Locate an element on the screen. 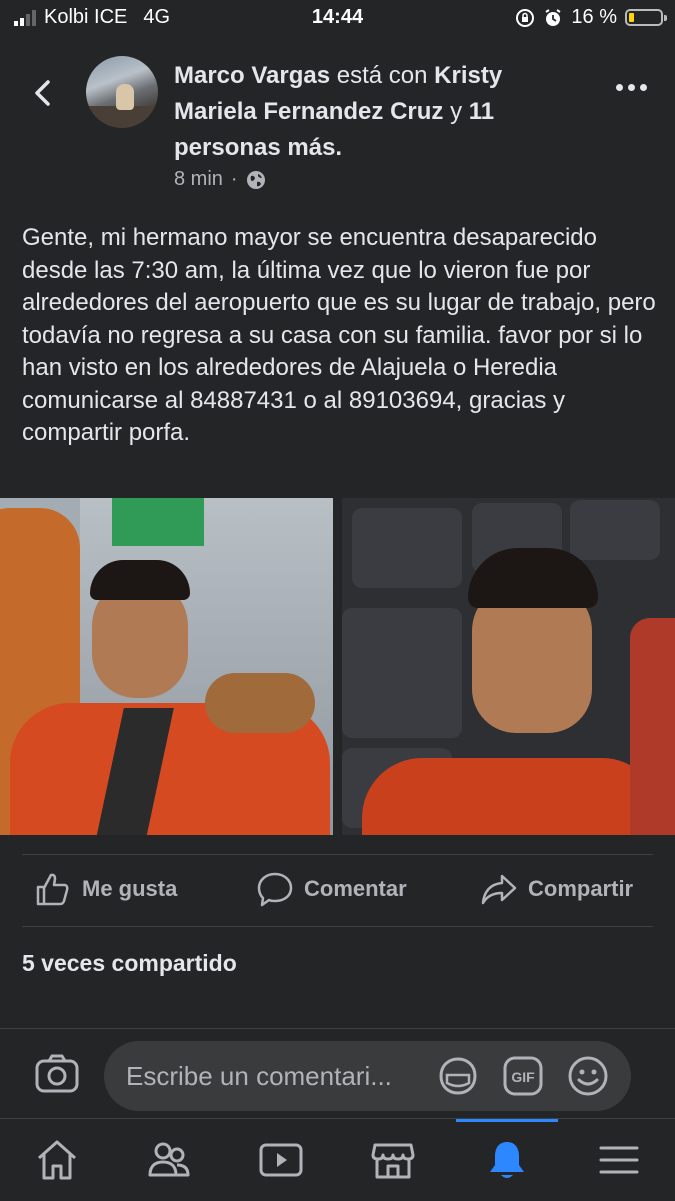  gif-icon: GIF is located at coordinates (523, 1076).